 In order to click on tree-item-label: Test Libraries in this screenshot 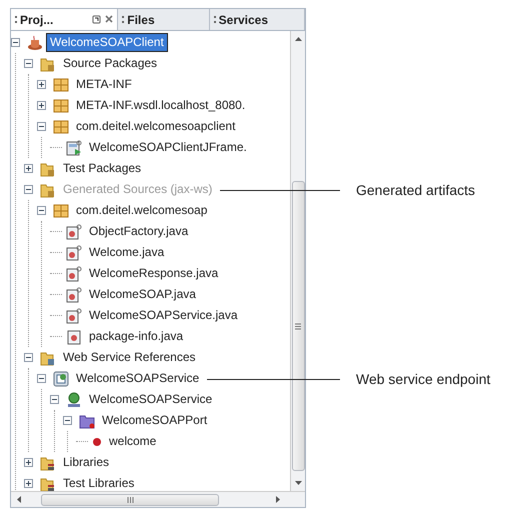, I will do `click(98, 482)`.